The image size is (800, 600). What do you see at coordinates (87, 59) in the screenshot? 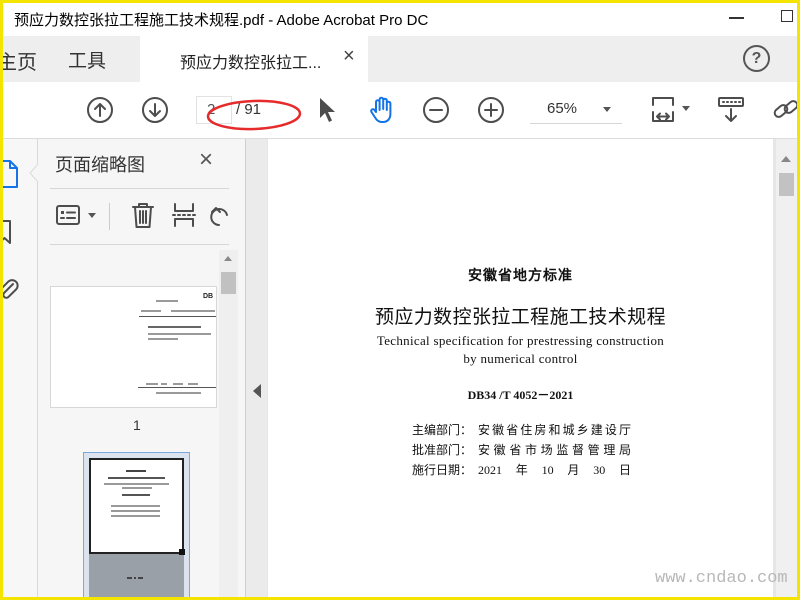
I see `tab-tools: 工具` at bounding box center [87, 59].